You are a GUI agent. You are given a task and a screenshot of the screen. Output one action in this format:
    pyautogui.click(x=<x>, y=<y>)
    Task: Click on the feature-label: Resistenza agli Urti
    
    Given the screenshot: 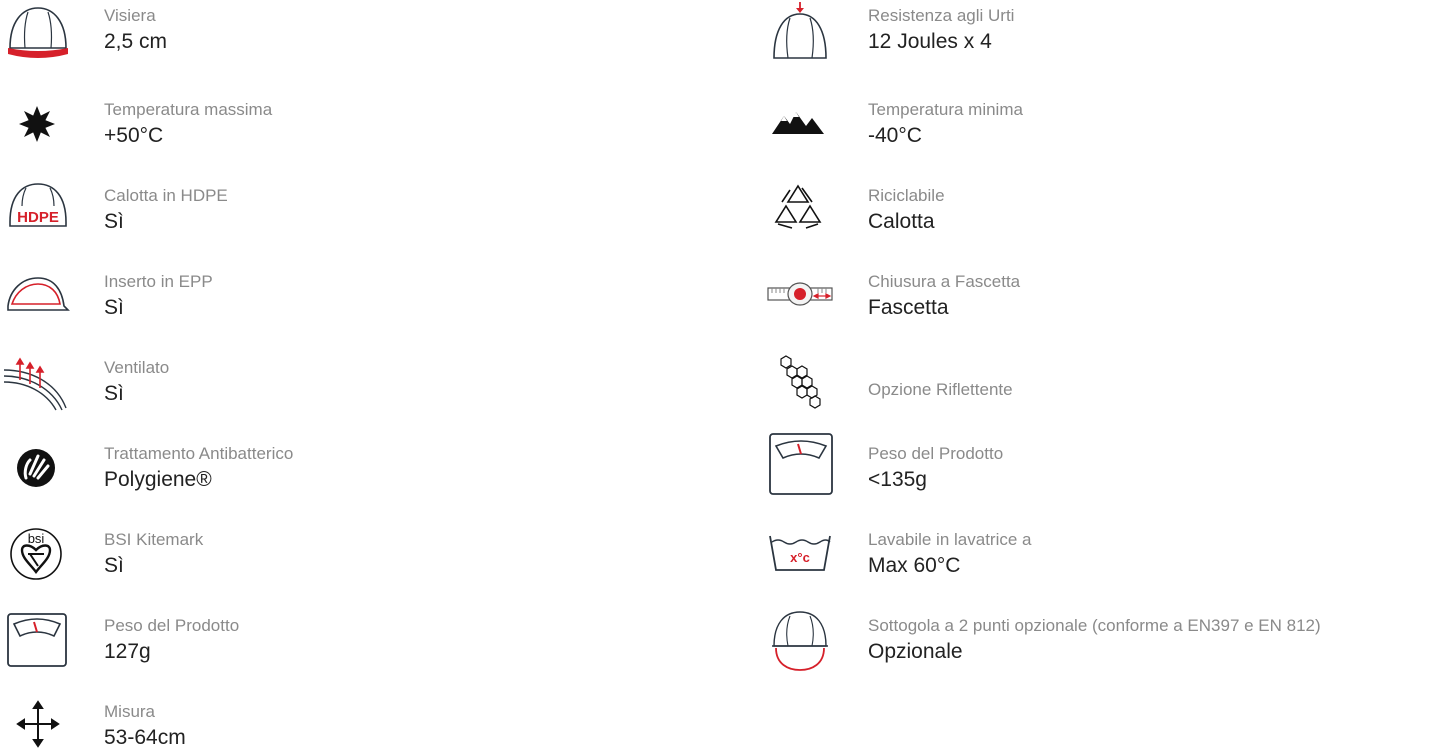 What is the action you would take?
    pyautogui.click(x=941, y=15)
    